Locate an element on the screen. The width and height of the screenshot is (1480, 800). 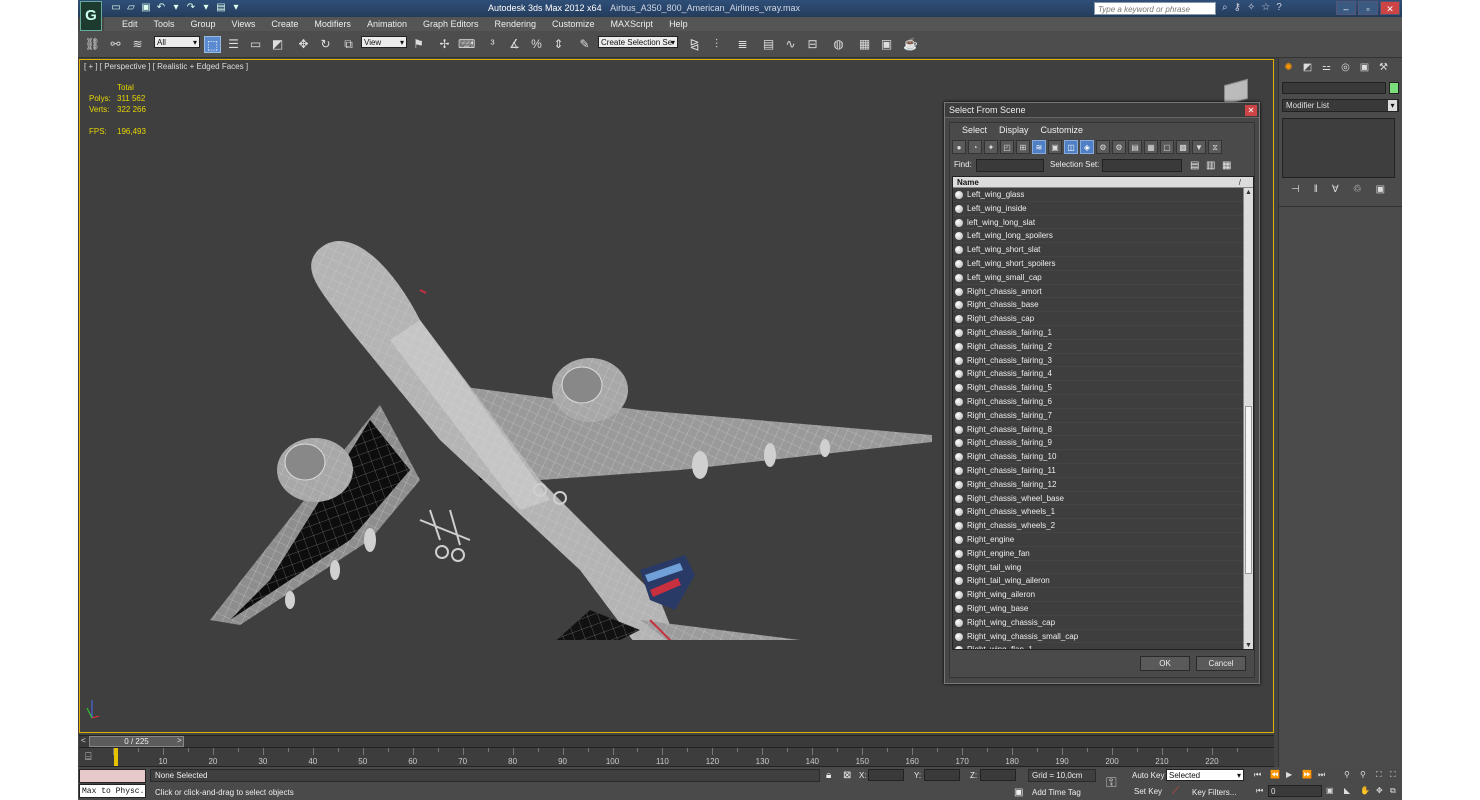
display-lights-icon: ✦ is located at coordinates (991, 147).